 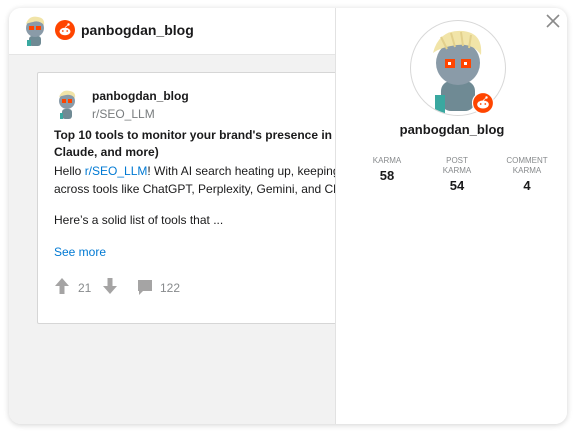 I want to click on stat-karma: KARMA 58, so click(x=387, y=169).